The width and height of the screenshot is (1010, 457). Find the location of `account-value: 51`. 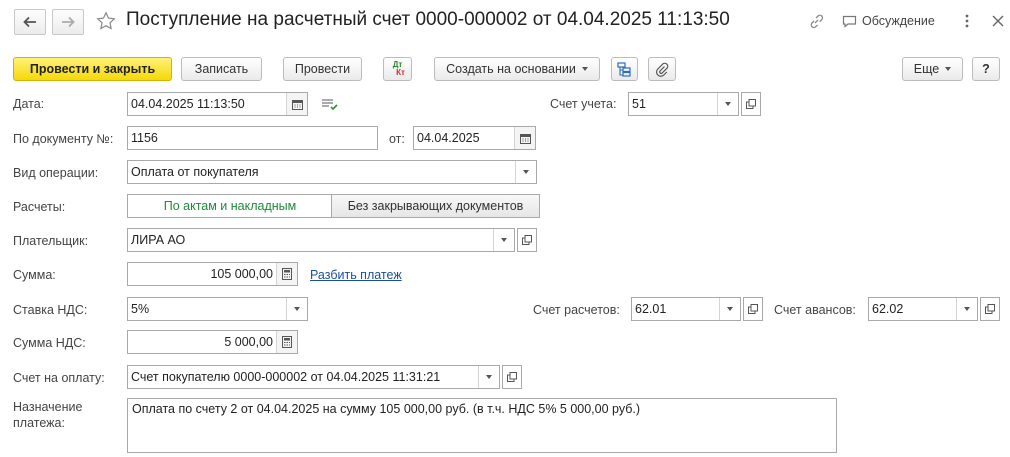

account-value: 51 is located at coordinates (639, 104).